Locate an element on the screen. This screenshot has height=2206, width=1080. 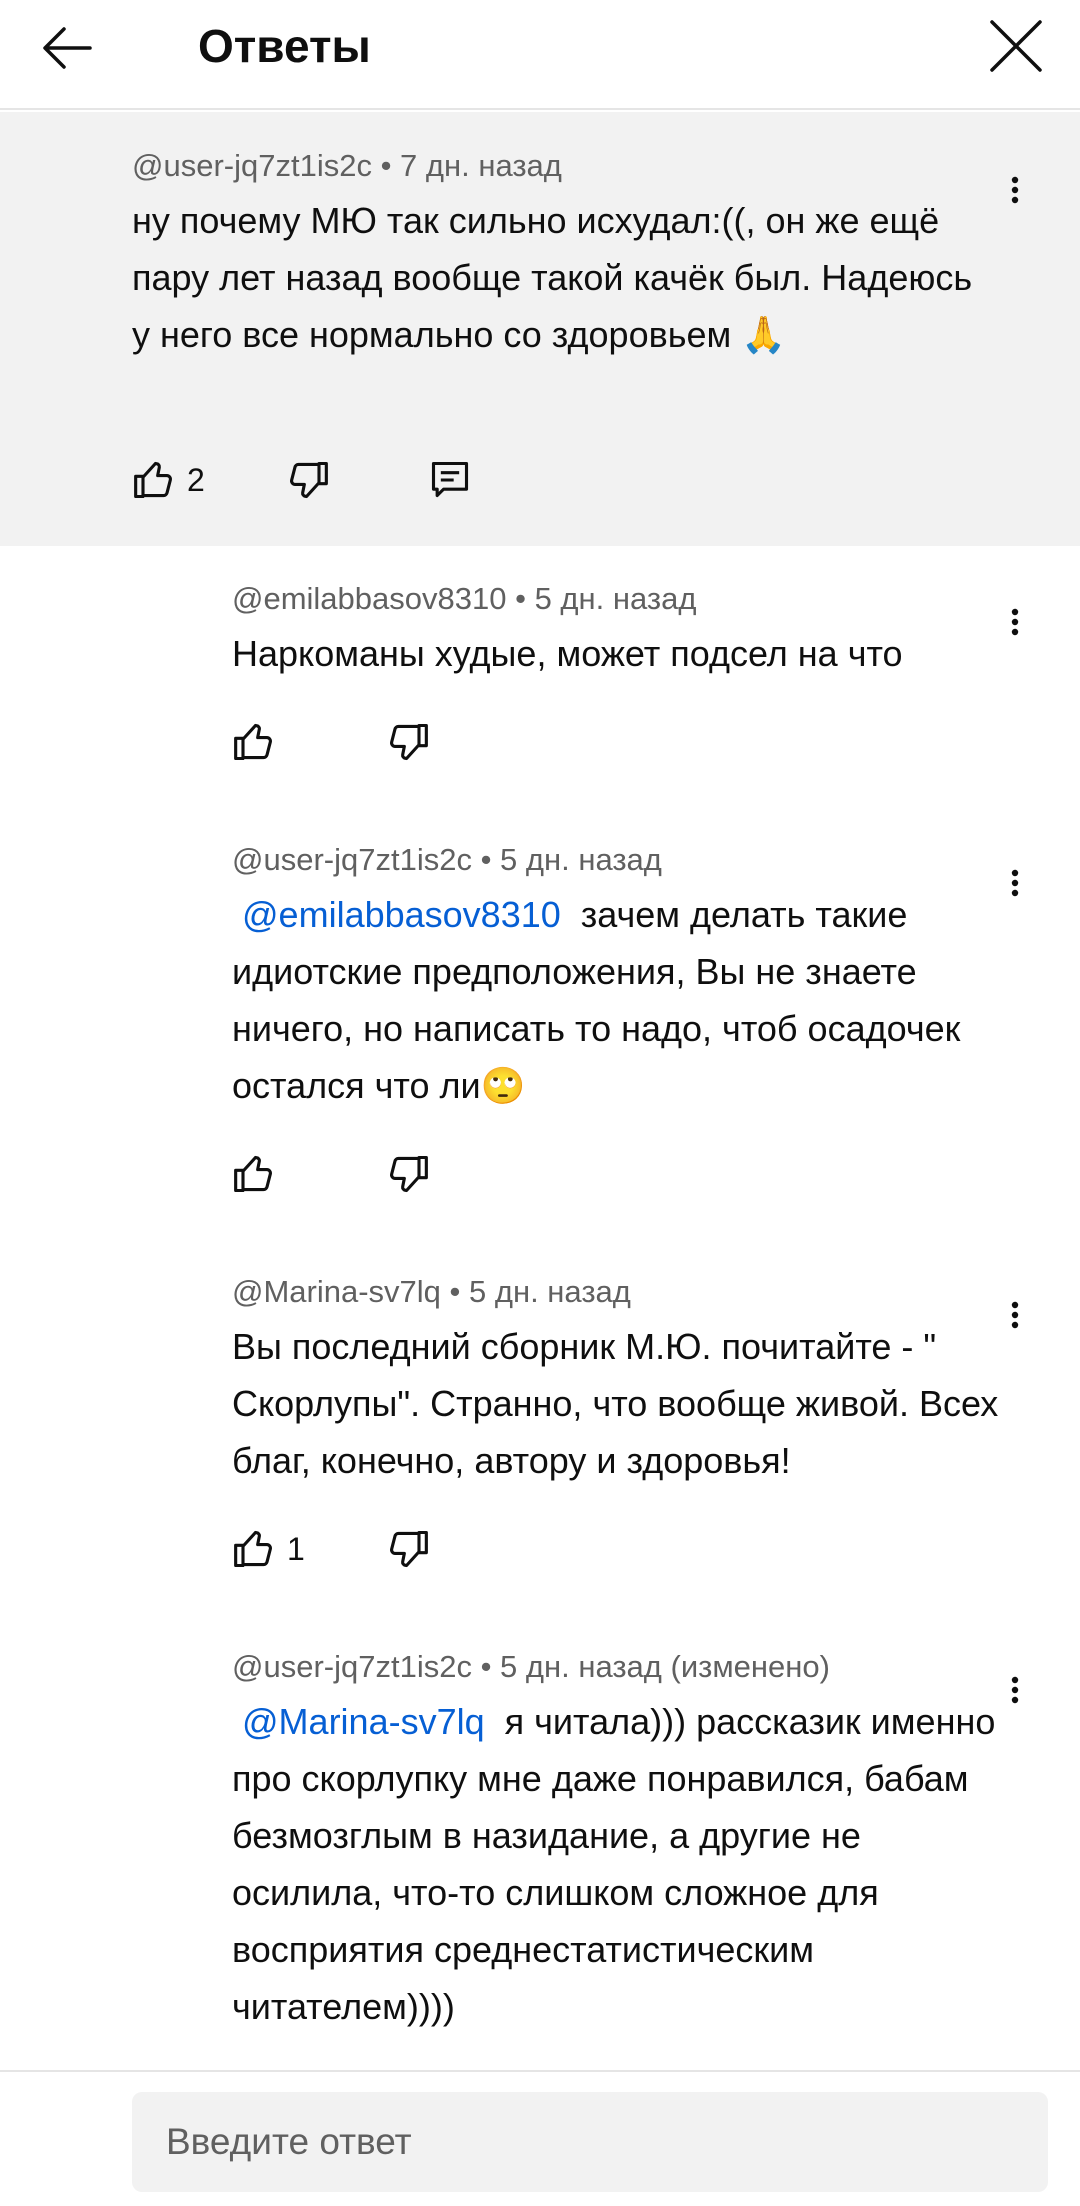
reply-input: Введите ответ is located at coordinates (590, 2142).